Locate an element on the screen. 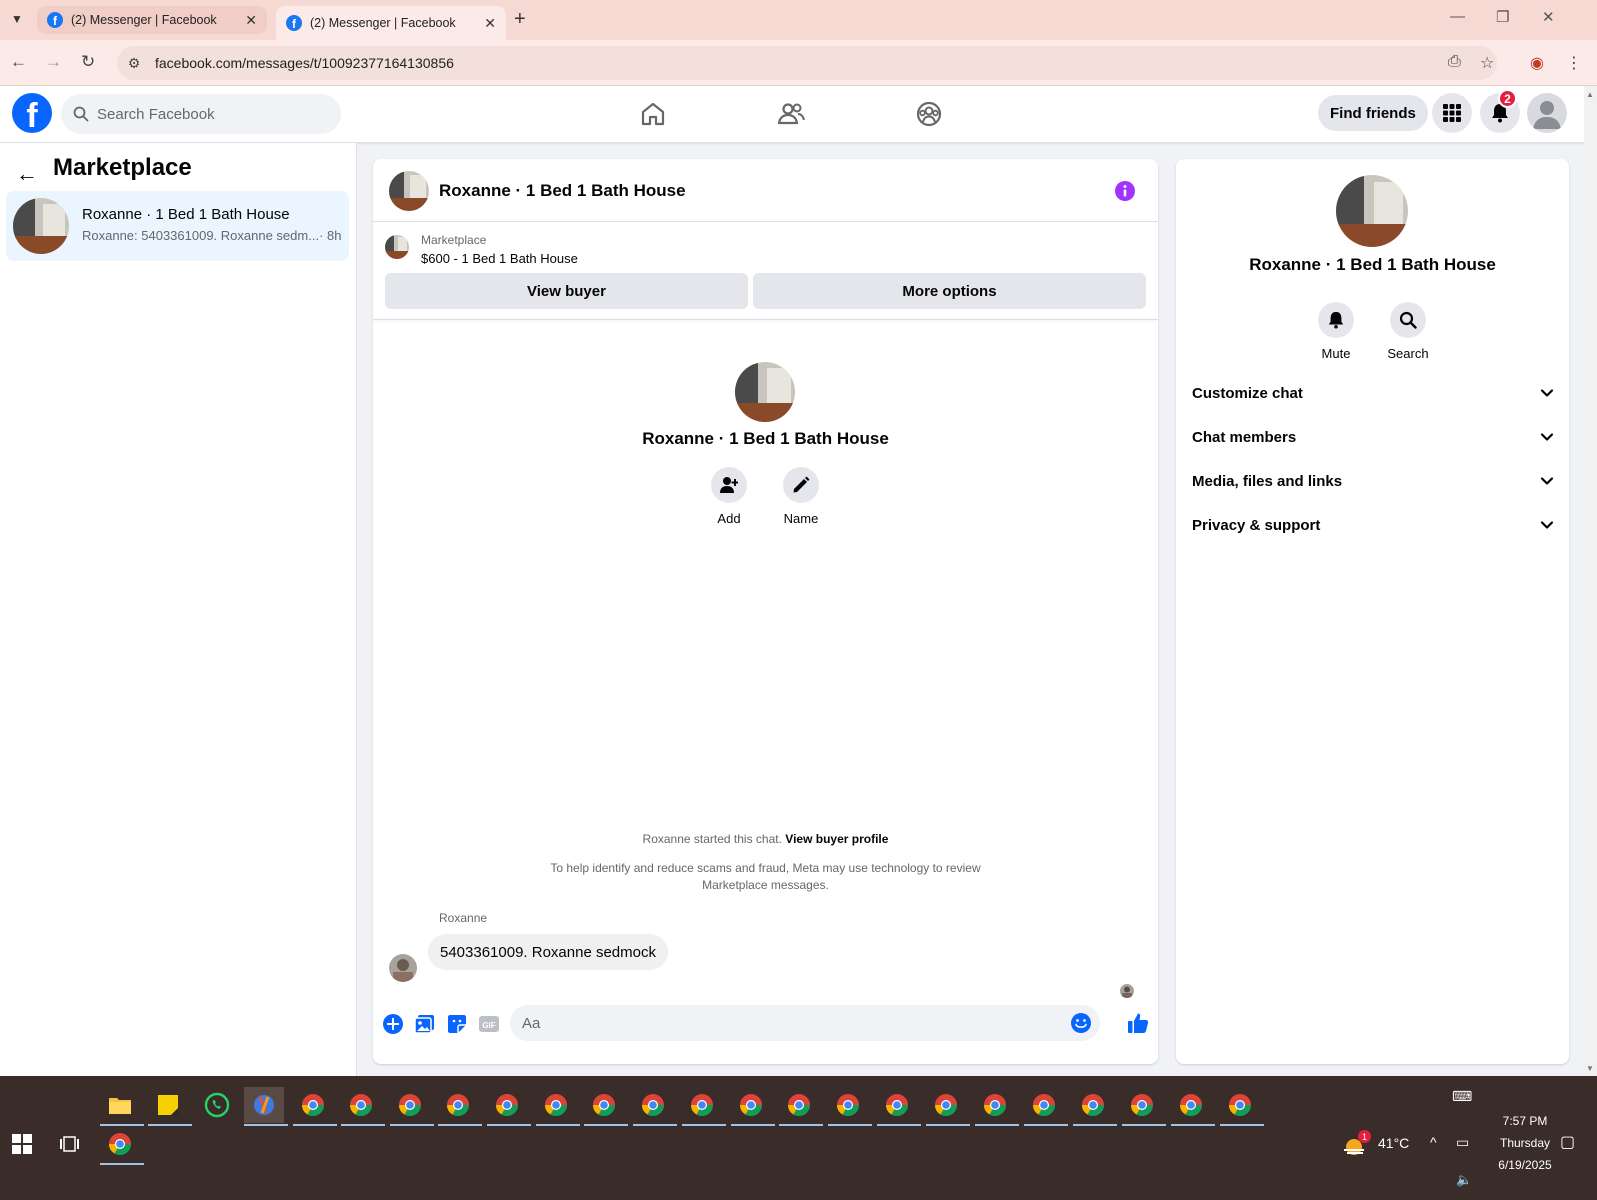 This screenshot has height=1200, width=1597. search-box is located at coordinates (201, 114).